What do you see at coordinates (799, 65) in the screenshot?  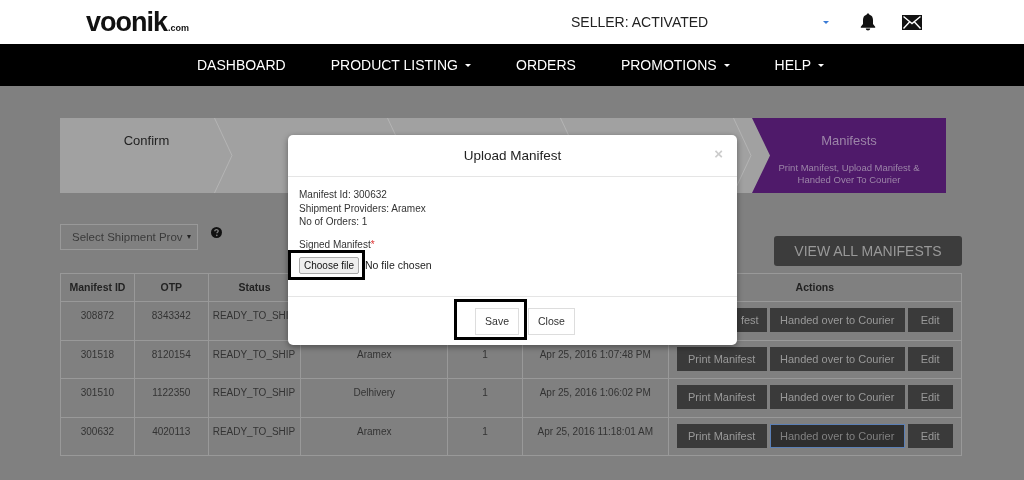 I see `nav-link: HELP` at bounding box center [799, 65].